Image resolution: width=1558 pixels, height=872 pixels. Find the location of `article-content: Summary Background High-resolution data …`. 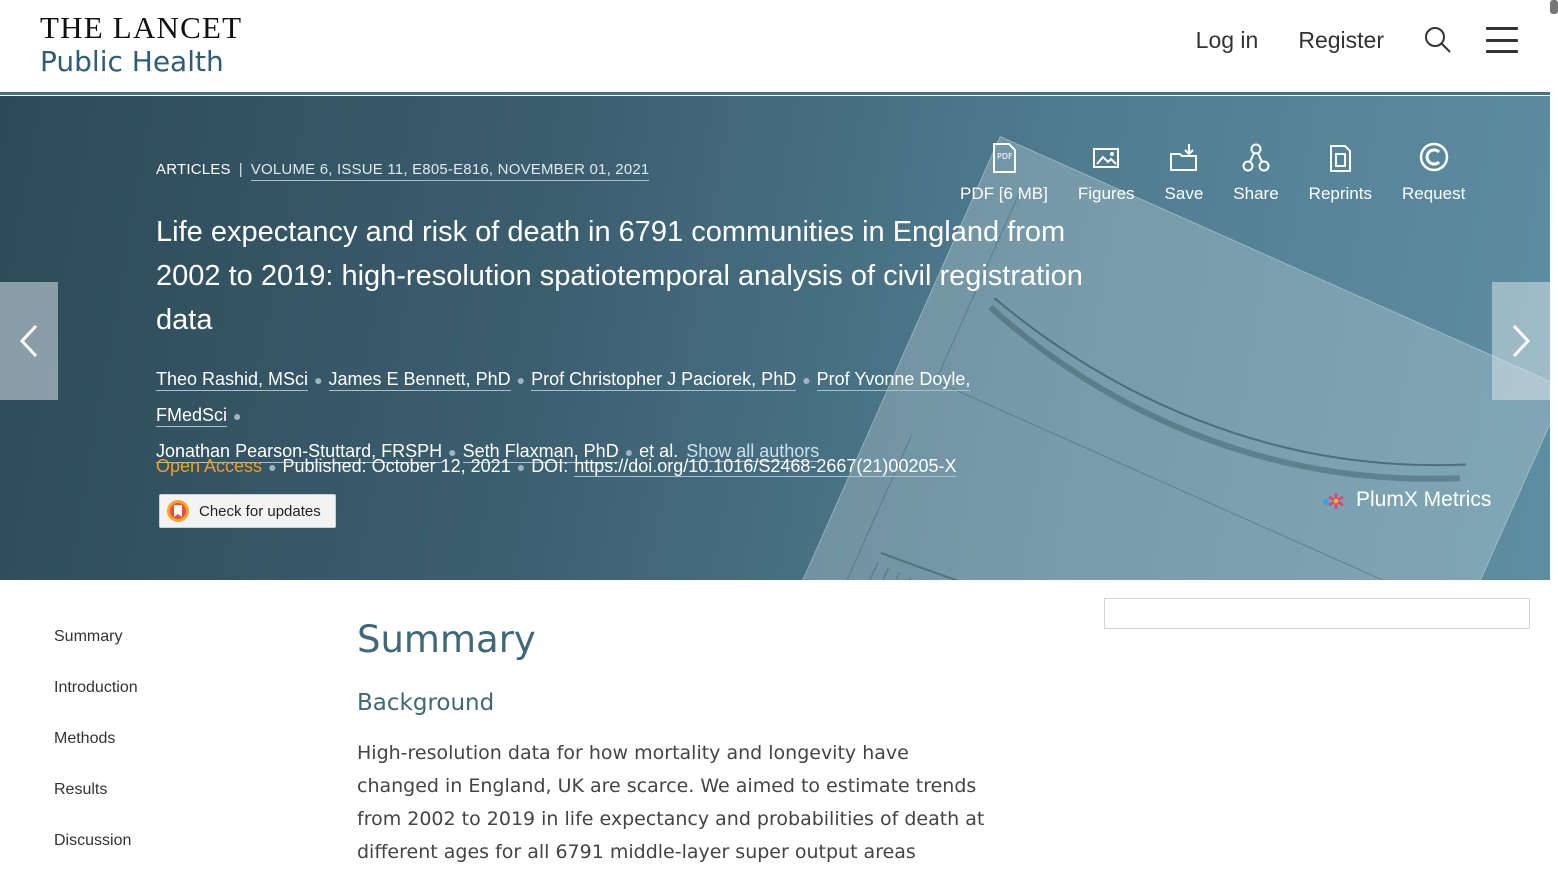

article-content: Summary Background High-resolution data … is located at coordinates (677, 743).